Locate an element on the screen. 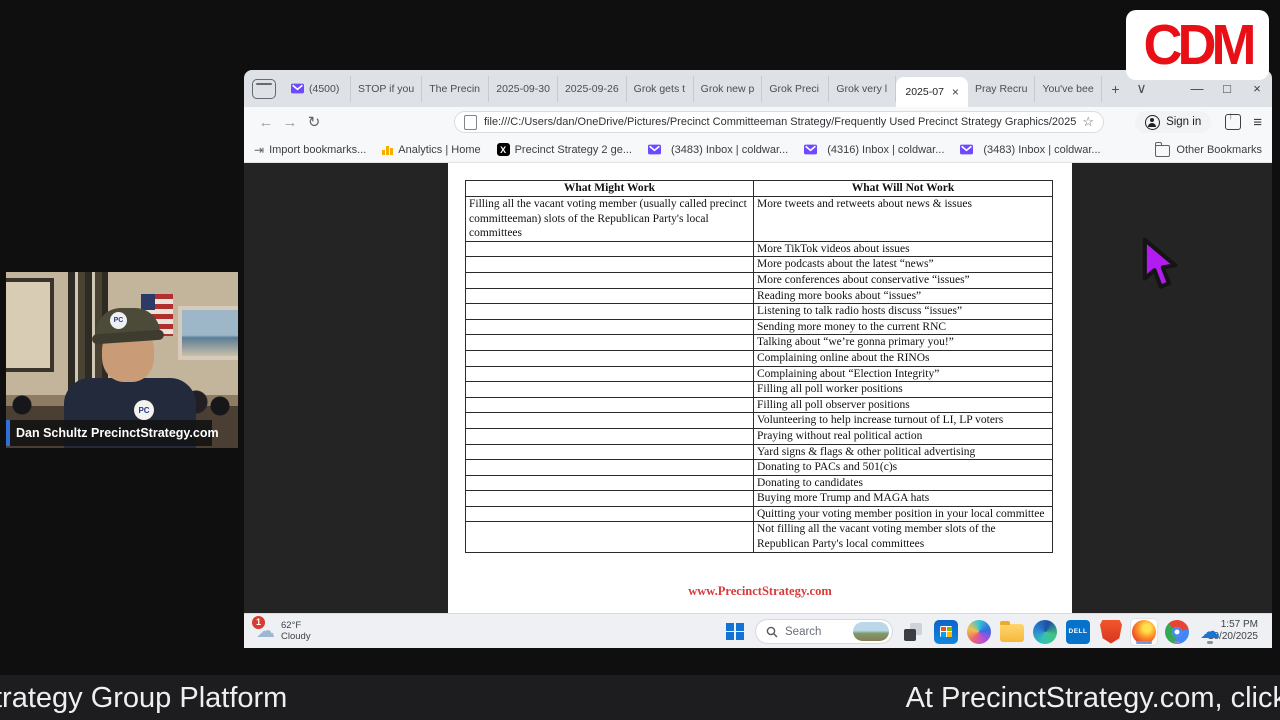  brave-button is located at coordinates (1111, 632).